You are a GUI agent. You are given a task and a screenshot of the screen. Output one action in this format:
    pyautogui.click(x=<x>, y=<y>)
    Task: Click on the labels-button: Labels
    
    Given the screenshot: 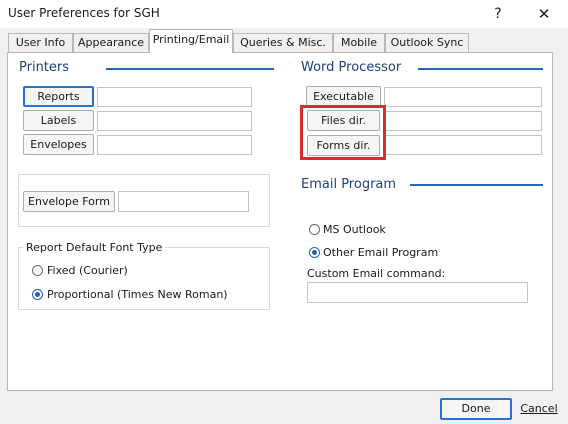 What is the action you would take?
    pyautogui.click(x=58, y=120)
    